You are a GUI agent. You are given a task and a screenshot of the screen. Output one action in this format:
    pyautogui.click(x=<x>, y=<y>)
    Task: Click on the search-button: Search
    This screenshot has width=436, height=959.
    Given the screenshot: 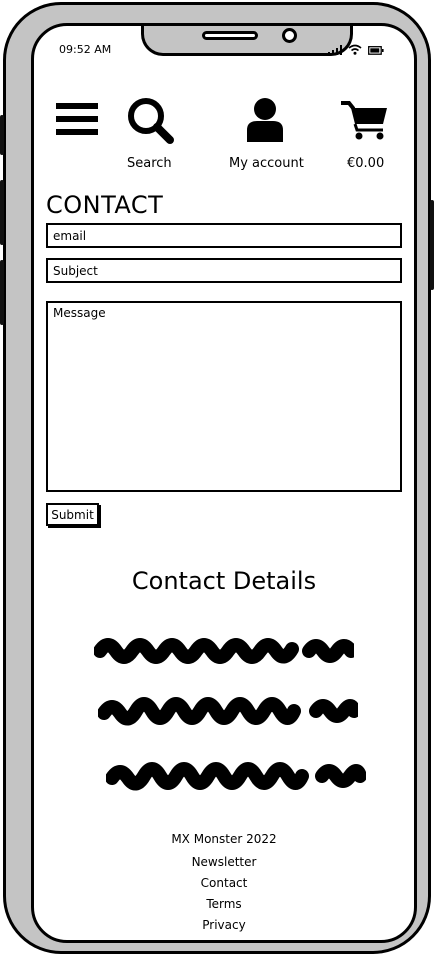 What is the action you would take?
    pyautogui.click(x=150, y=134)
    